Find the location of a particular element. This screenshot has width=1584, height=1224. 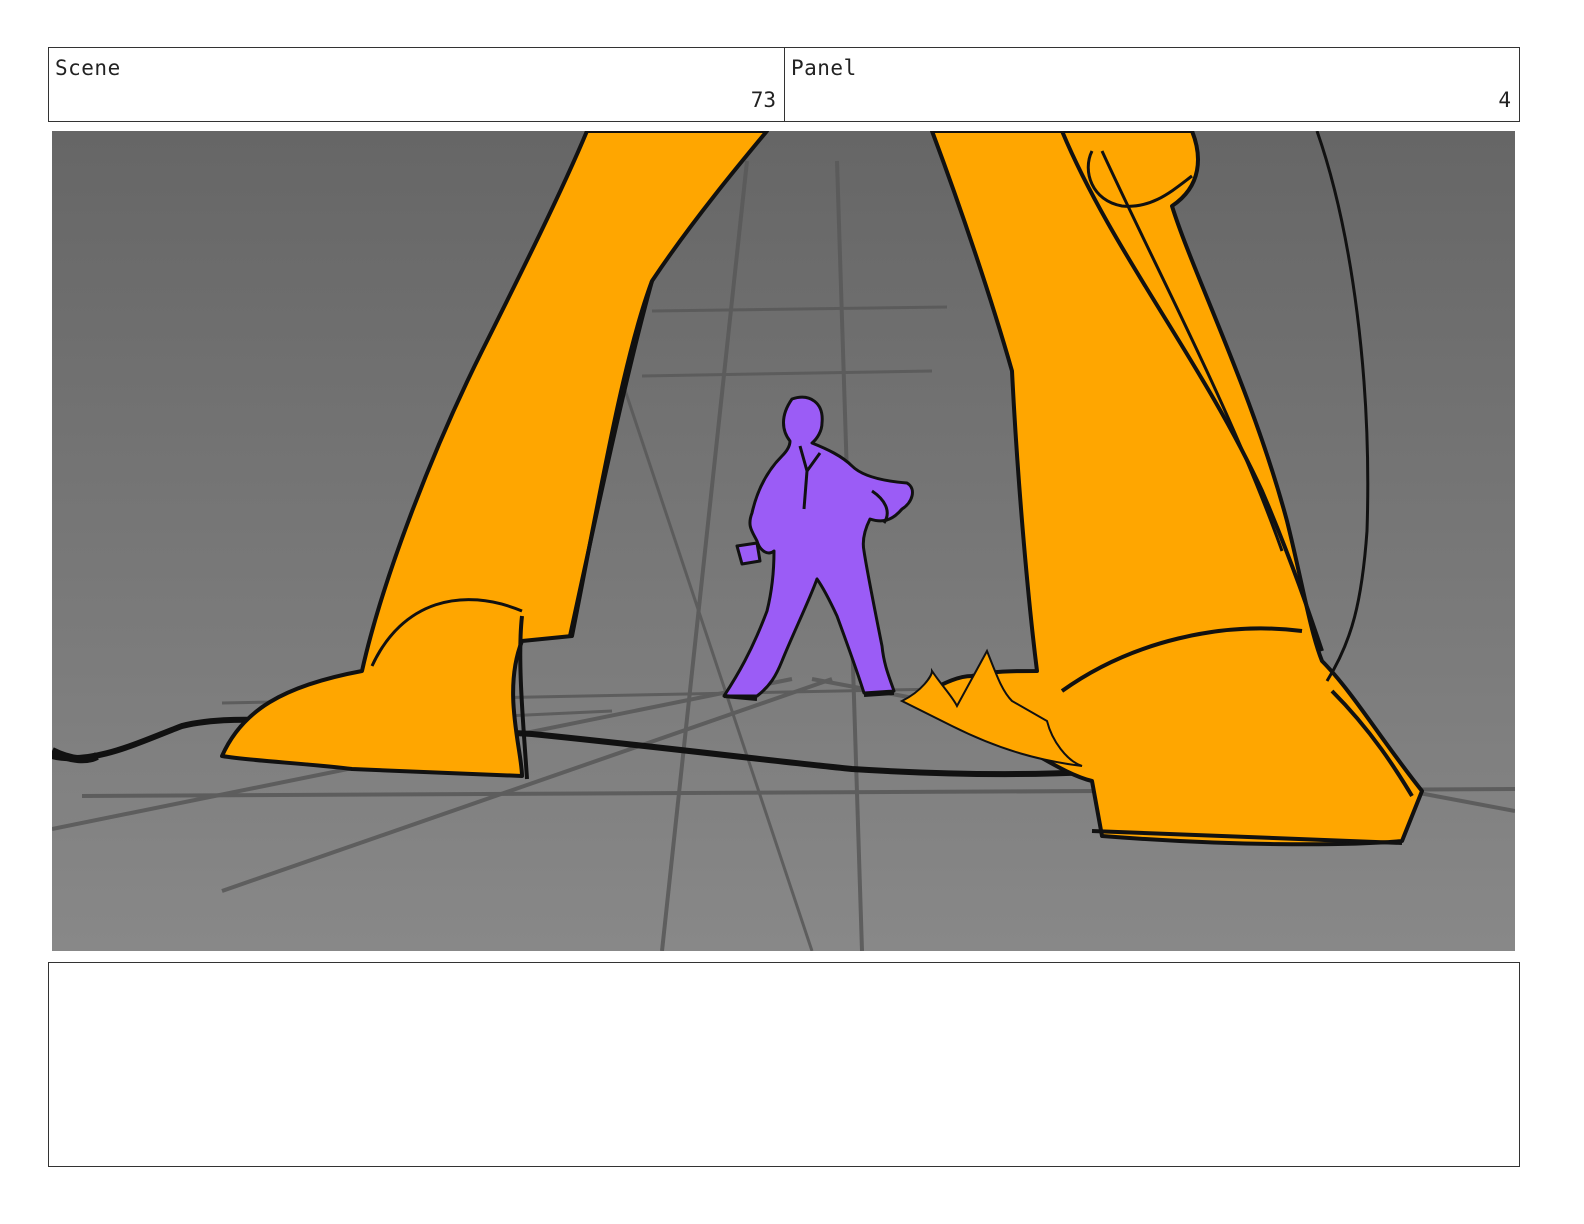

panel-number: 4 is located at coordinates (1504, 100).